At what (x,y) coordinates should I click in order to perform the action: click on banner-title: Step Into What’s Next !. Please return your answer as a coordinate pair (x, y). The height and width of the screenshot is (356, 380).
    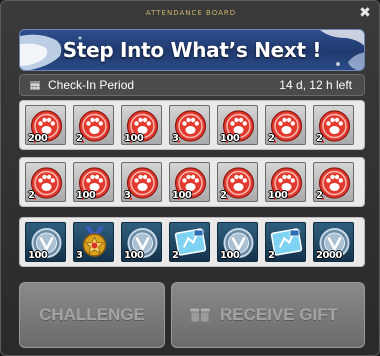
    Looking at the image, I should click on (192, 50).